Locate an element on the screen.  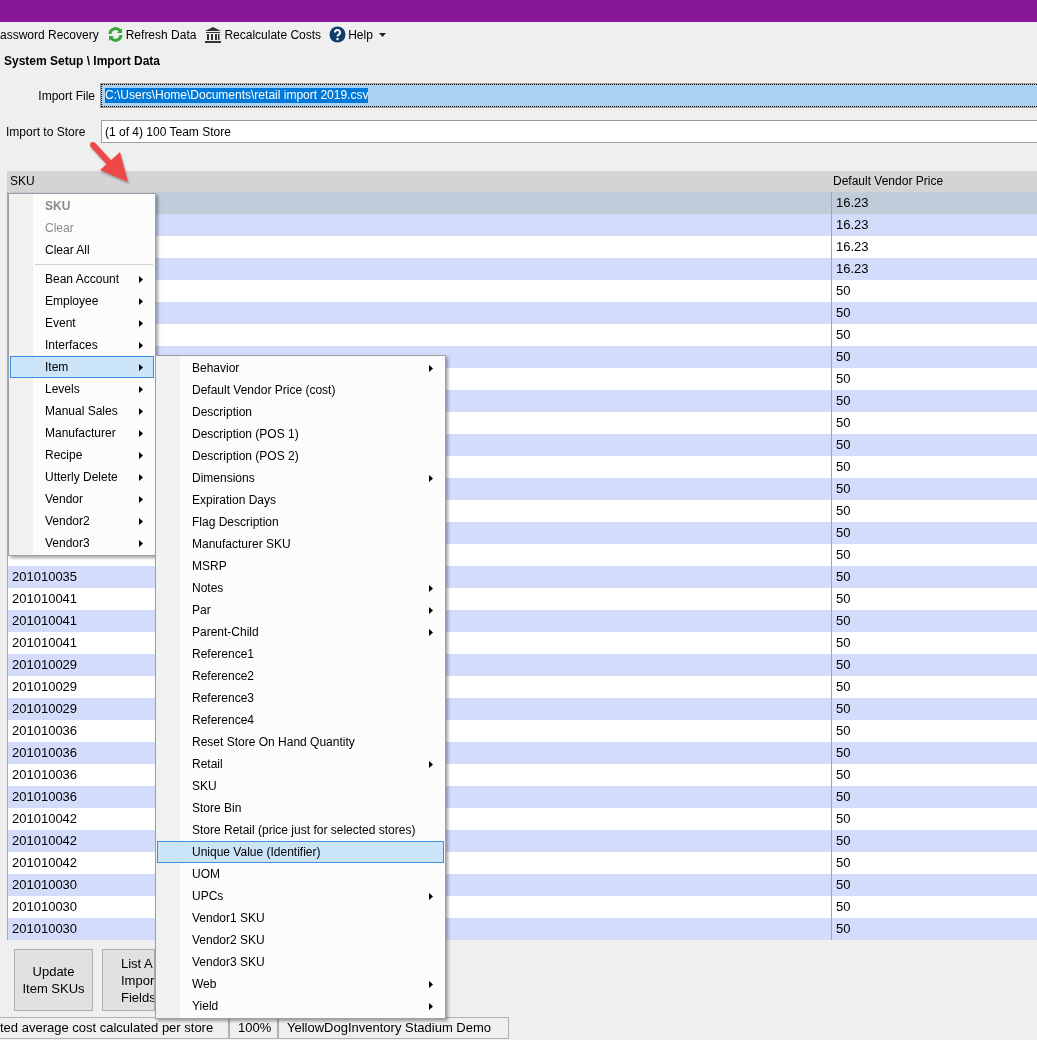
table-cell: 50 is located at coordinates (934, 929).